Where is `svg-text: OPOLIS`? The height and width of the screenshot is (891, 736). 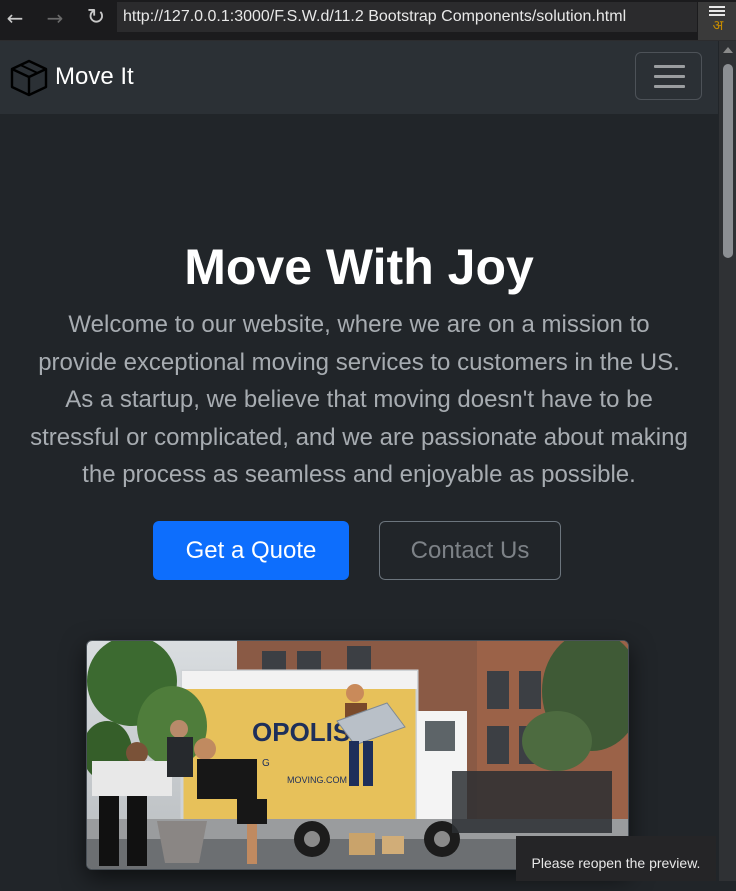
svg-text: OPOLIS is located at coordinates (301, 732).